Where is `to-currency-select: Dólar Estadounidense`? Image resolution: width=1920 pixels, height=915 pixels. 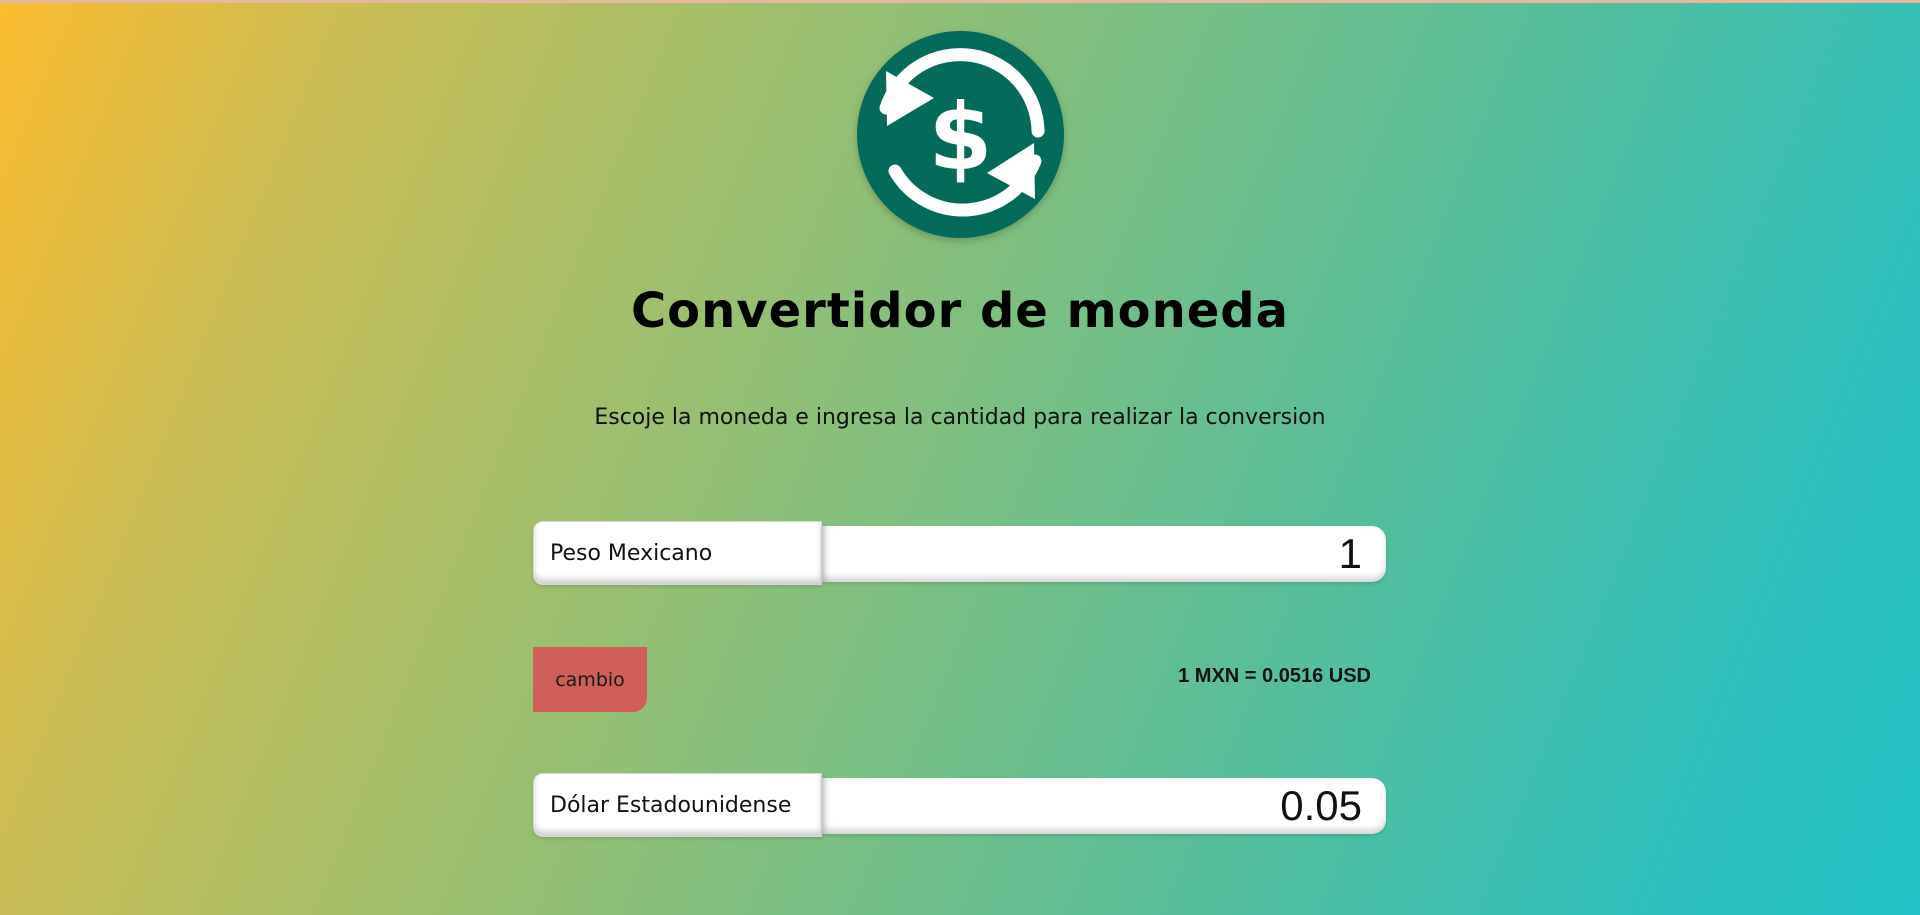 to-currency-select: Dólar Estadounidense is located at coordinates (677, 805).